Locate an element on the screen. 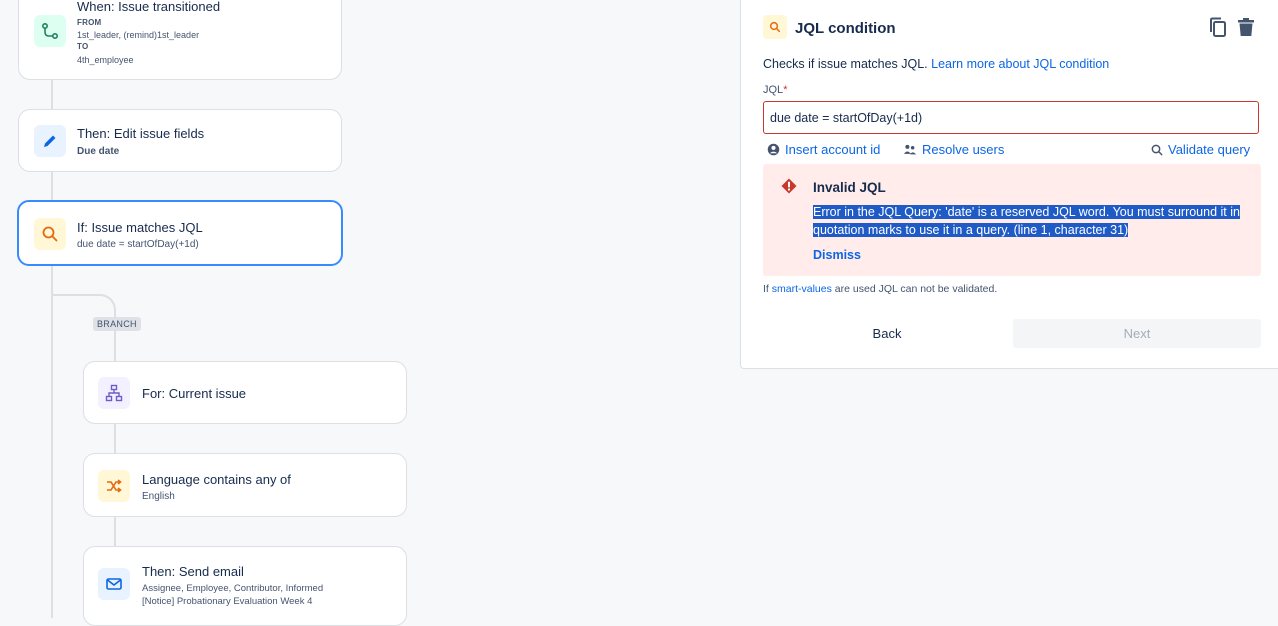 The image size is (1278, 626). trigger-title: When: Issue transitioned is located at coordinates (149, 7).